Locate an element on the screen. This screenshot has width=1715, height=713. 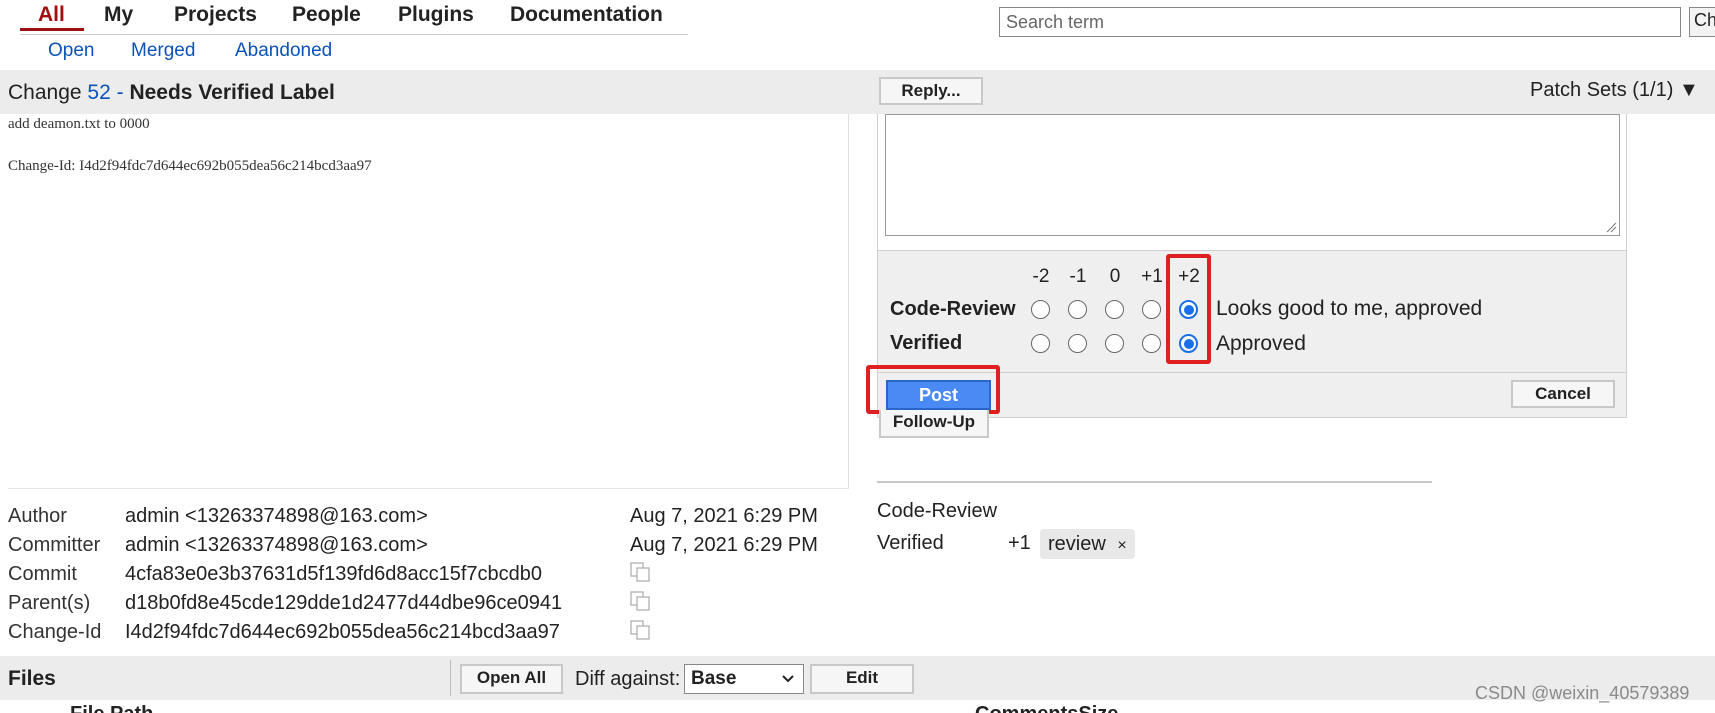
summary-code-review-label: Code-Review is located at coordinates (937, 511).